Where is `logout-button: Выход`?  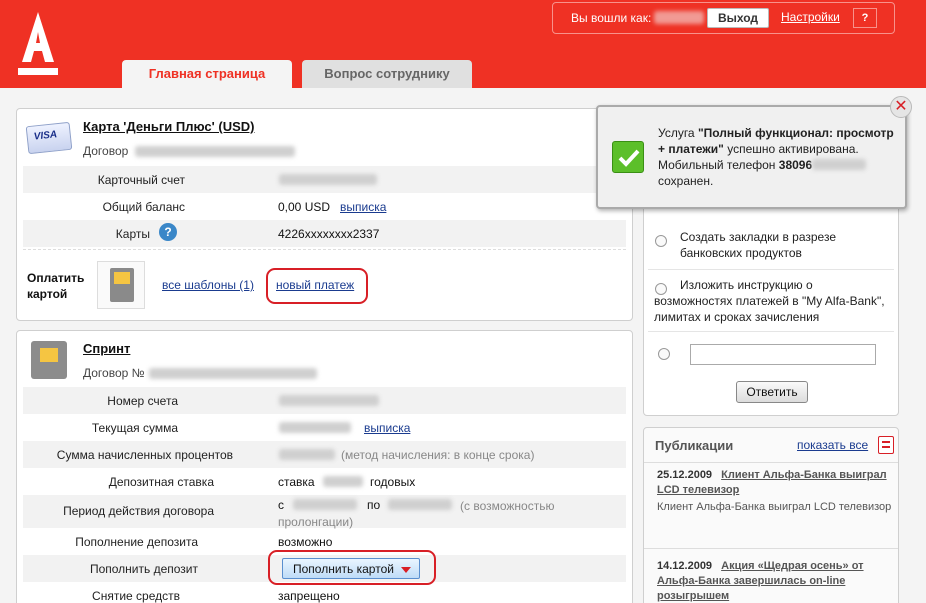
logout-button: Выход is located at coordinates (738, 18).